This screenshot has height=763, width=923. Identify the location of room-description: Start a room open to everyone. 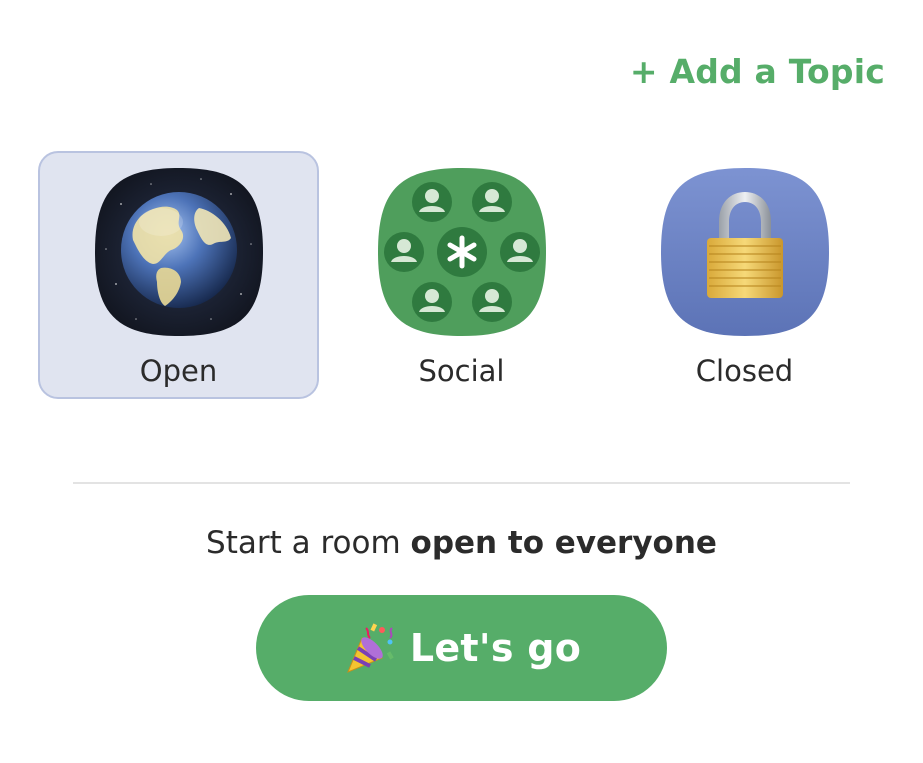
(461, 543).